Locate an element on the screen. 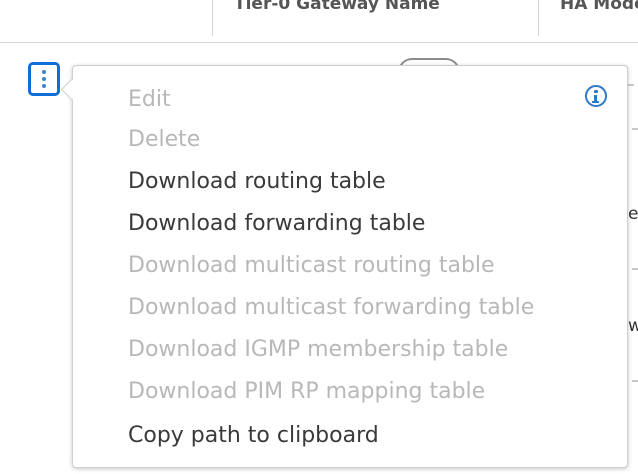  row-actions-button is located at coordinates (44, 79).